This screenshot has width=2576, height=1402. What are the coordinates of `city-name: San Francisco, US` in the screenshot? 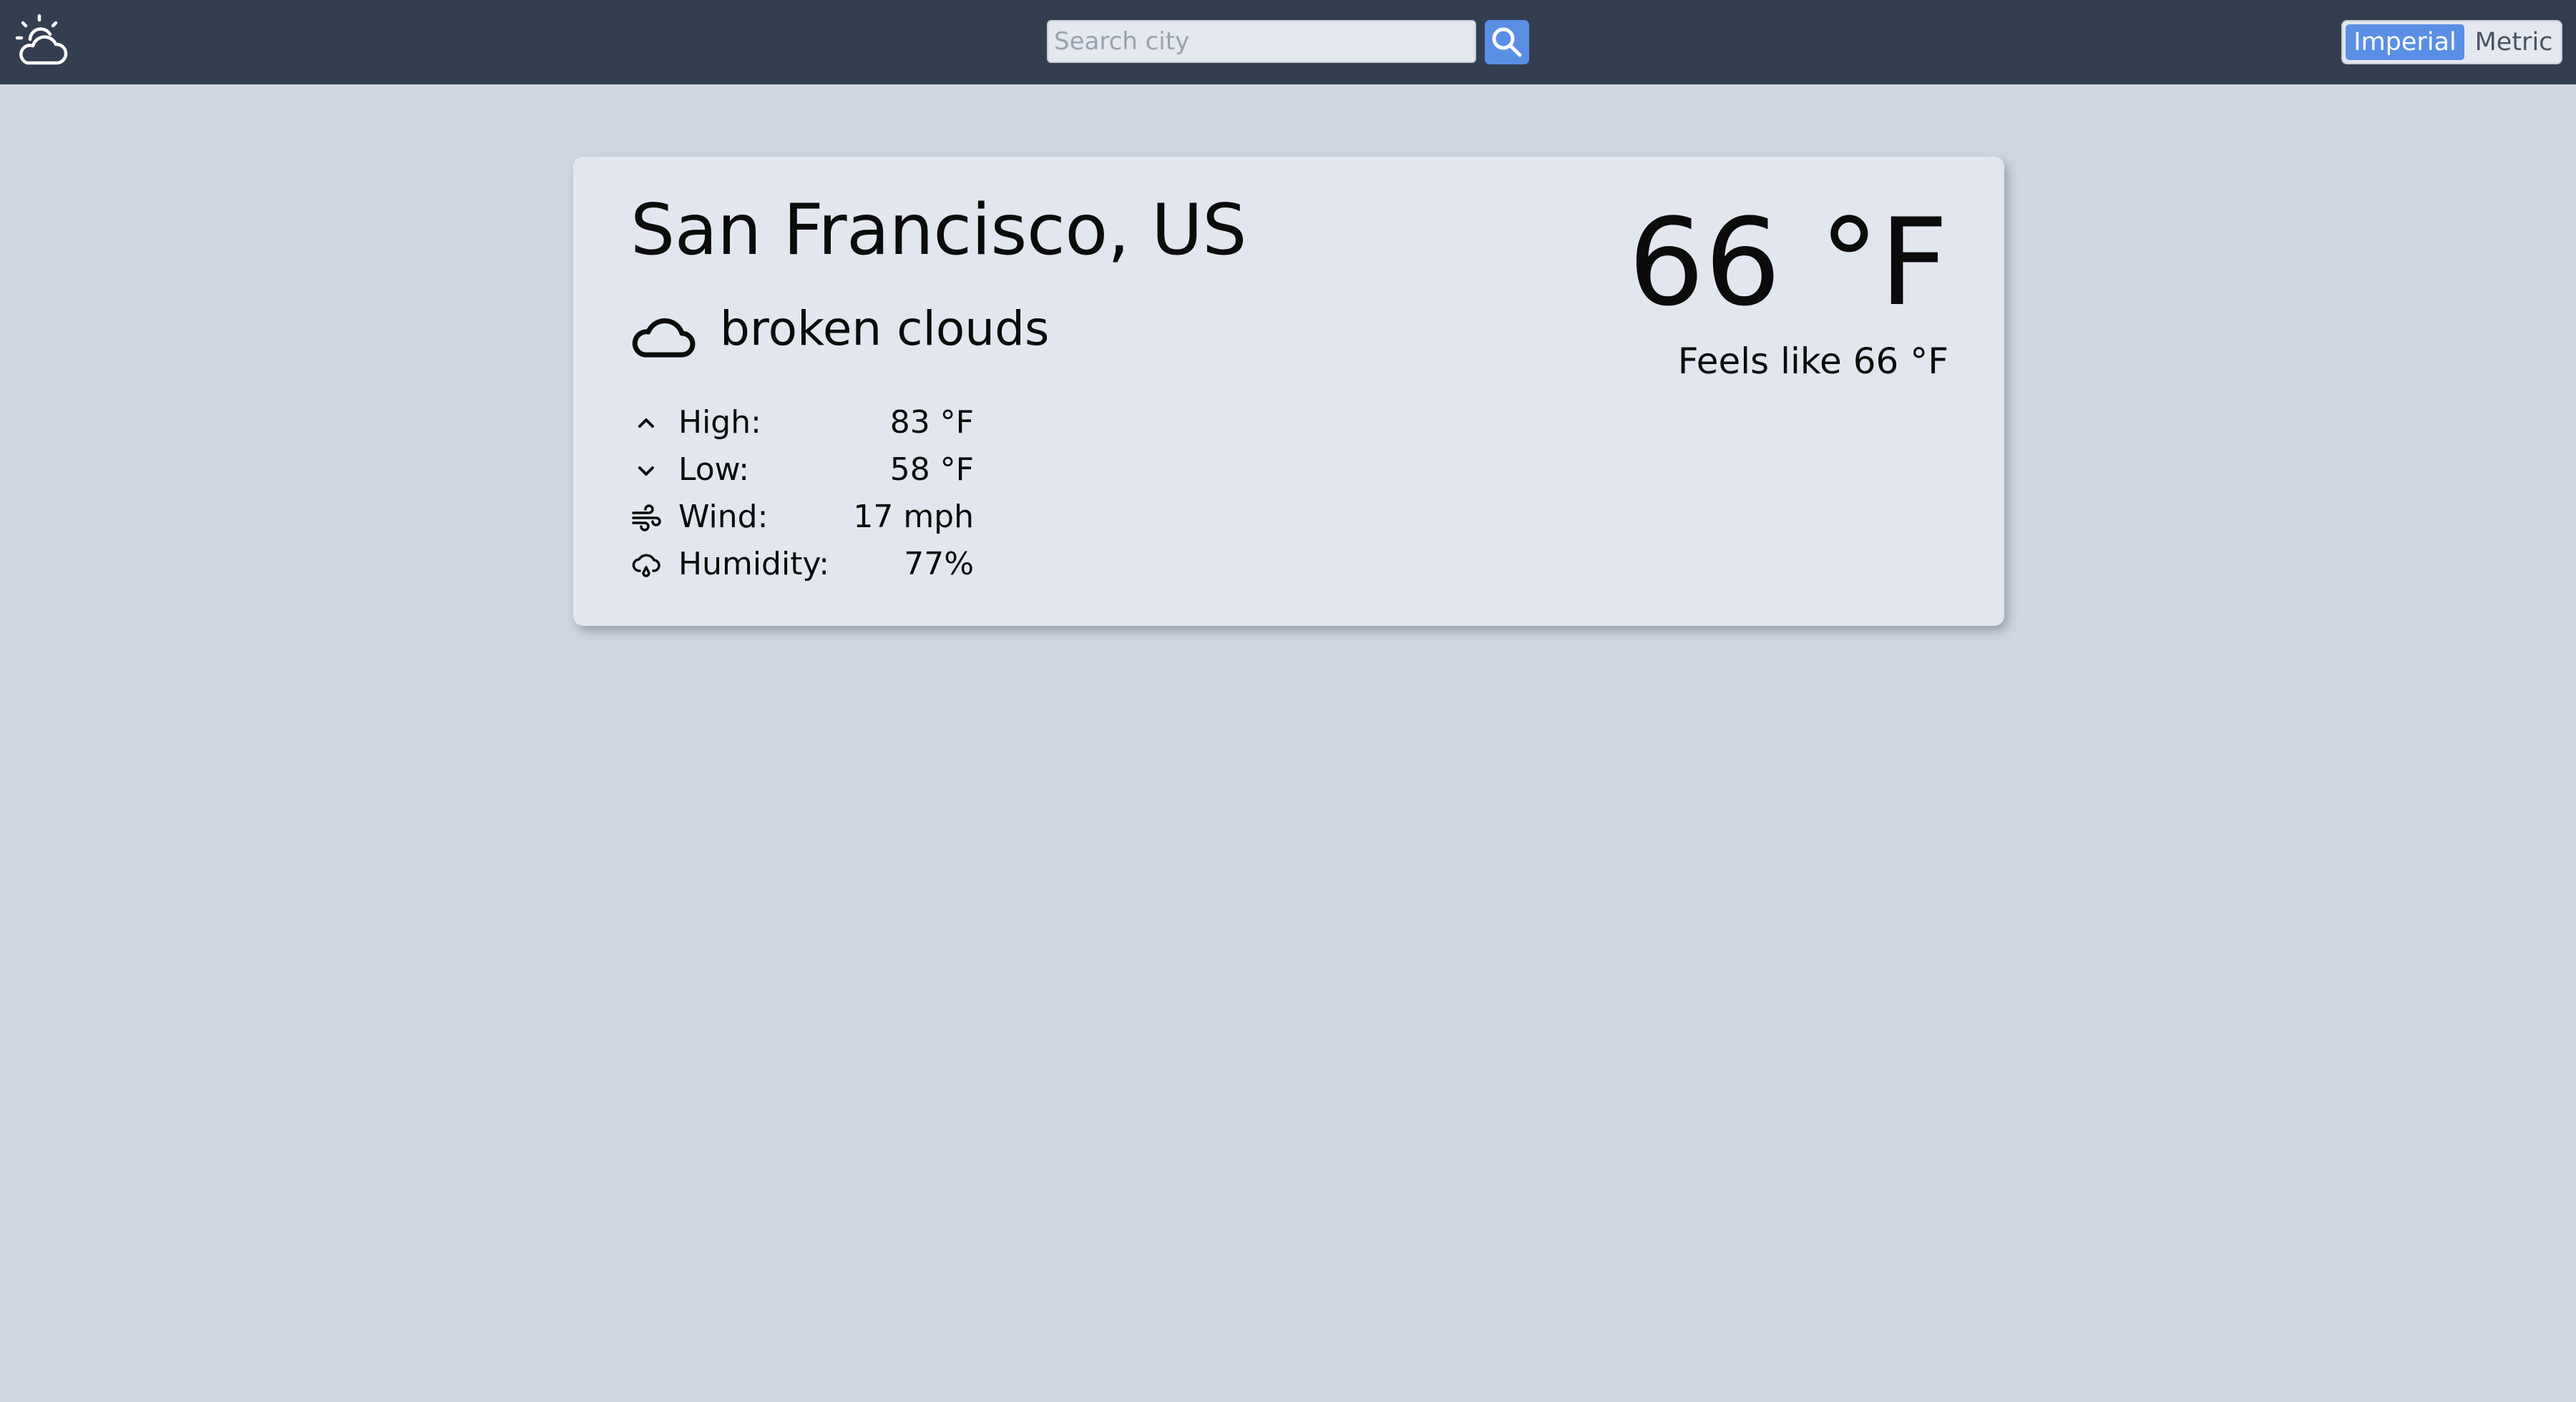 It's located at (938, 230).